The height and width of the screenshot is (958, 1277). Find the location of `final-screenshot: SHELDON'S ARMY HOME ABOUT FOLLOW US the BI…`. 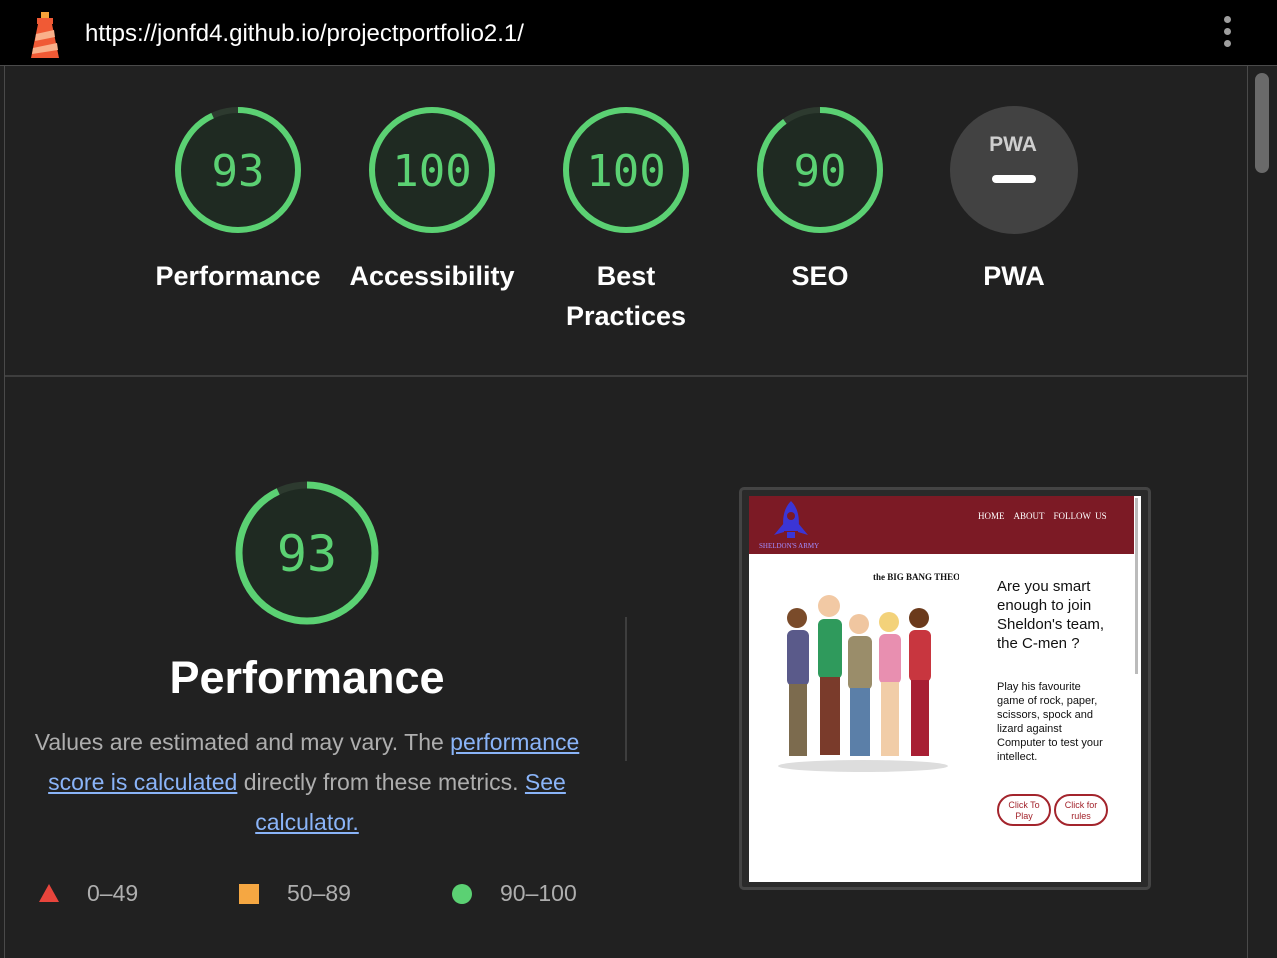

final-screenshot: SHELDON'S ARMY HOME ABOUT FOLLOW US the BI… is located at coordinates (945, 689).